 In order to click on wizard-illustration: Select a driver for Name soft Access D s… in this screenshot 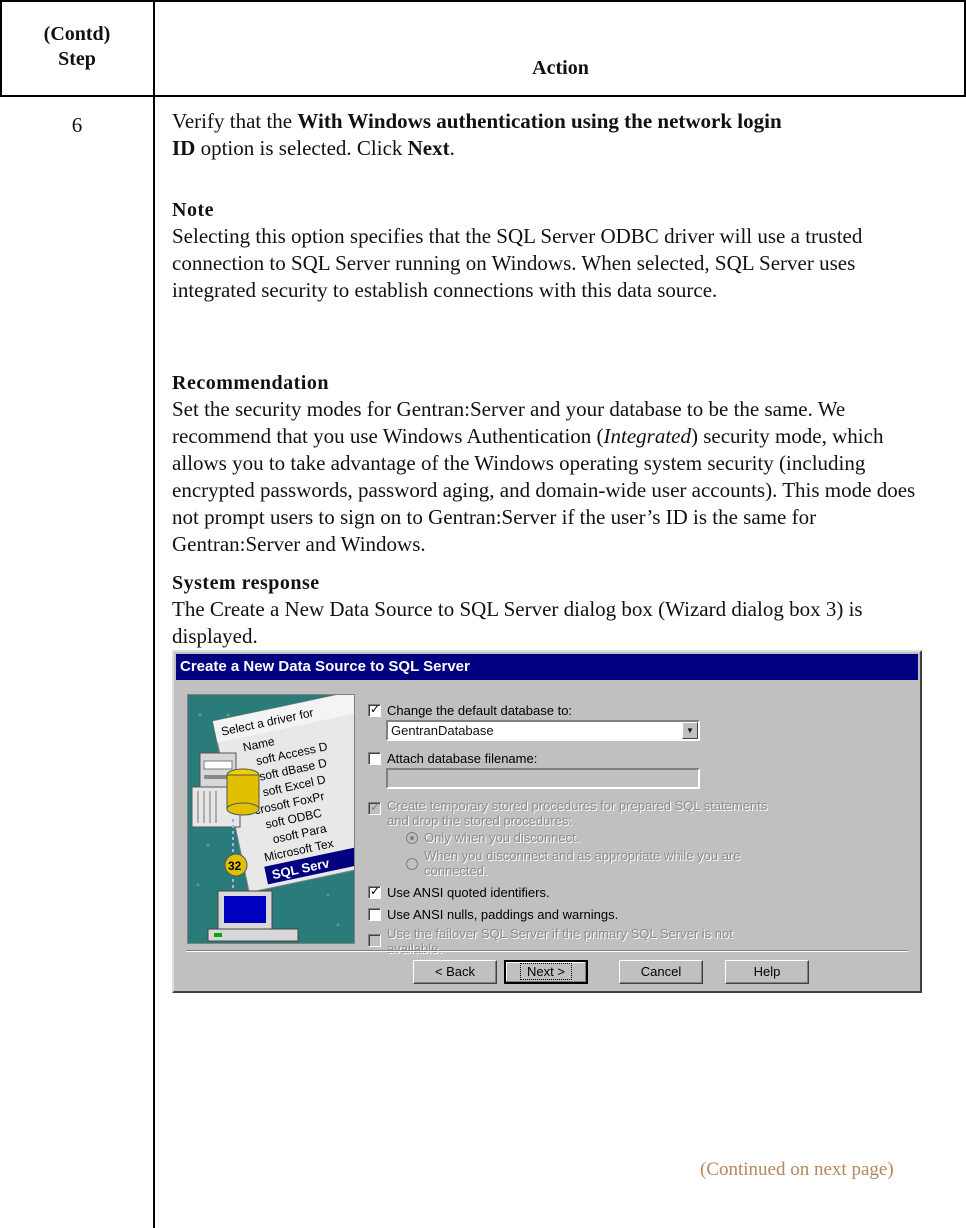, I will do `click(271, 819)`.